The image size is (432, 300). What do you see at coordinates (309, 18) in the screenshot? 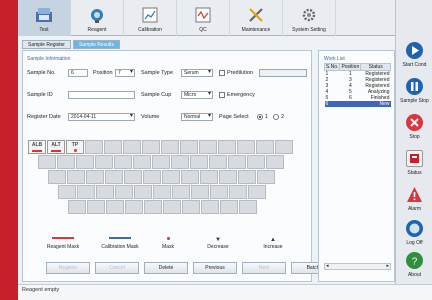
I see `toolbar-system-setting-button: System Setting` at bounding box center [309, 18].